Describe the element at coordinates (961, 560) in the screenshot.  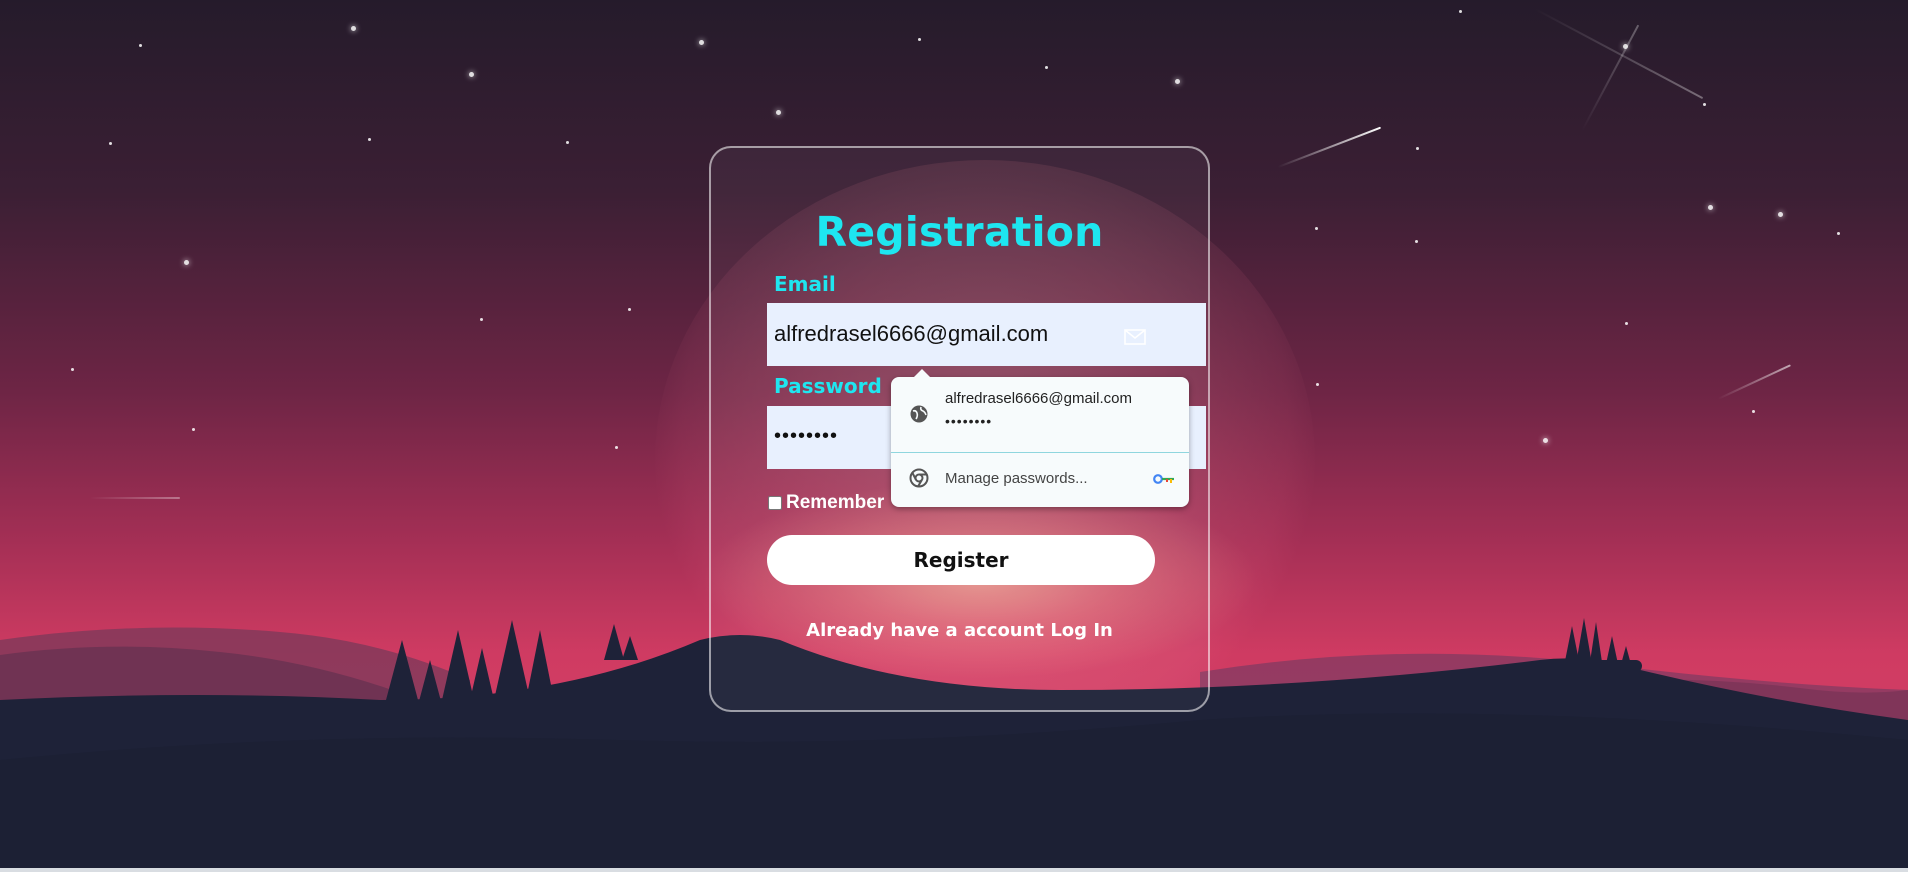
I see `register-button: Register` at that location.